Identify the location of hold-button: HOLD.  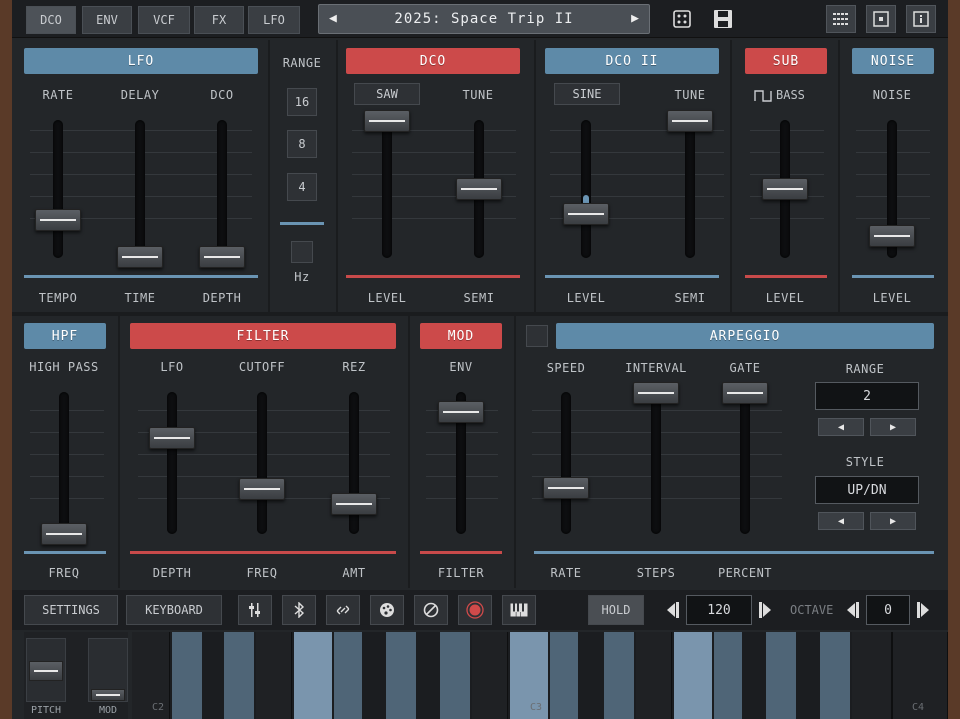
(616, 610).